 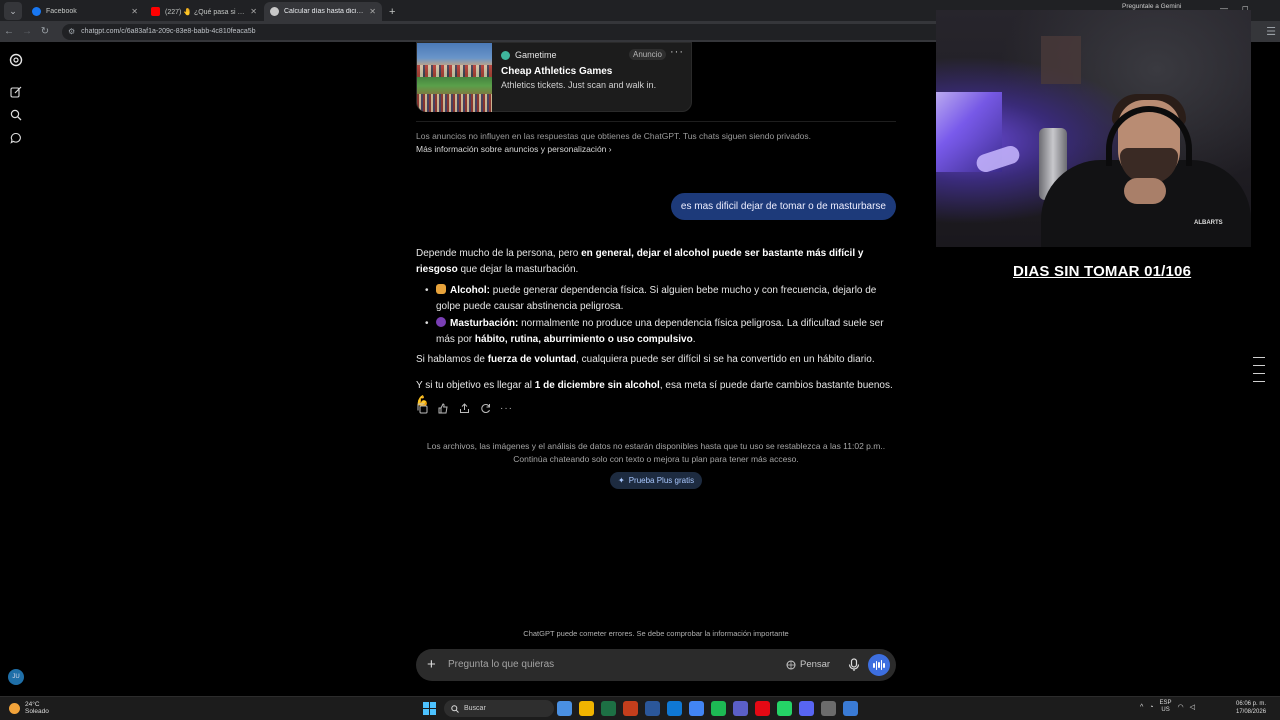 What do you see at coordinates (431, 664) in the screenshot?
I see `attach-plus-icon: +` at bounding box center [431, 664].